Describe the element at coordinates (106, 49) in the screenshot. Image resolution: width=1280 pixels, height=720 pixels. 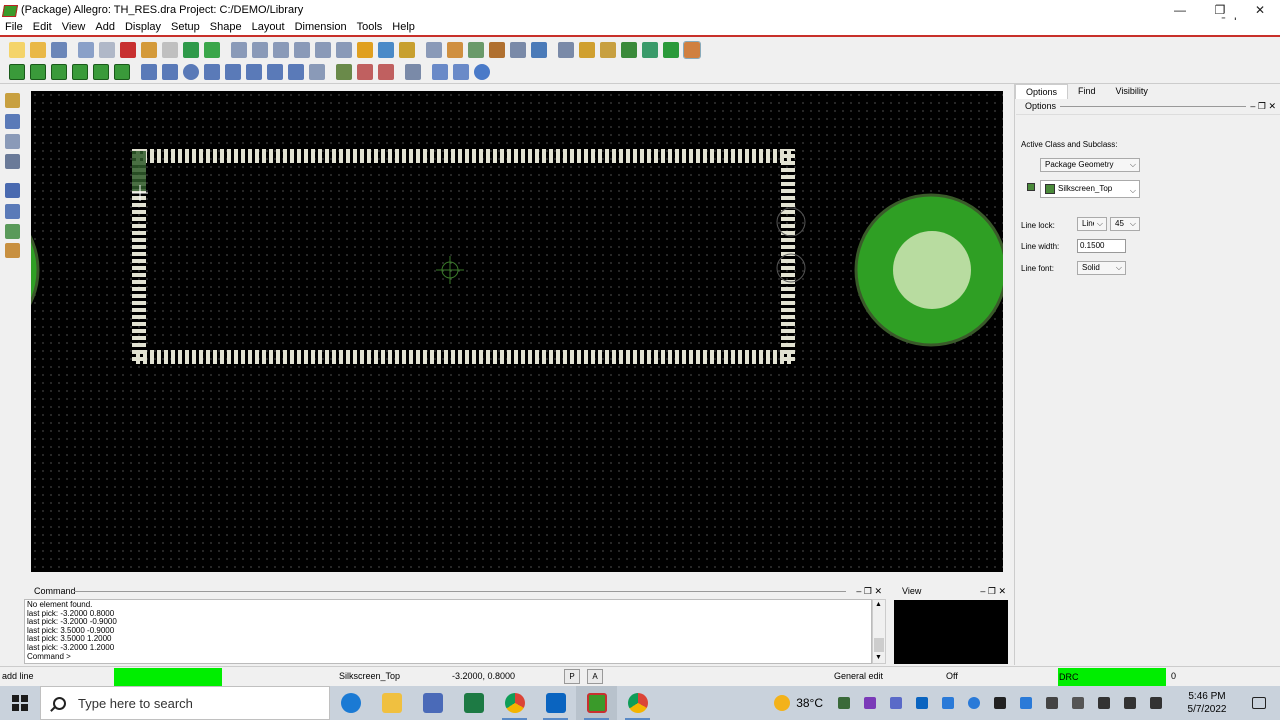
I see `copy-icon` at that location.